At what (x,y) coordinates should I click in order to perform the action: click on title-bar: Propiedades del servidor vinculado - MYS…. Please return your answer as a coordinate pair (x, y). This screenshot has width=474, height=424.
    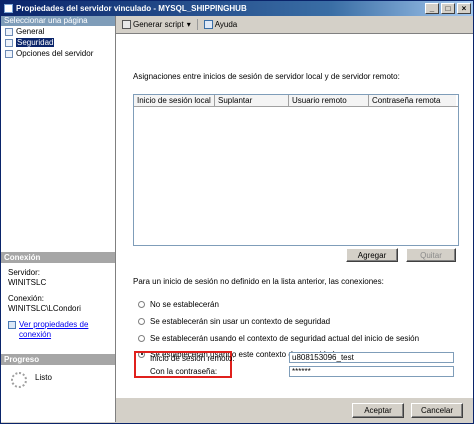
    Looking at the image, I should click on (237, 8).